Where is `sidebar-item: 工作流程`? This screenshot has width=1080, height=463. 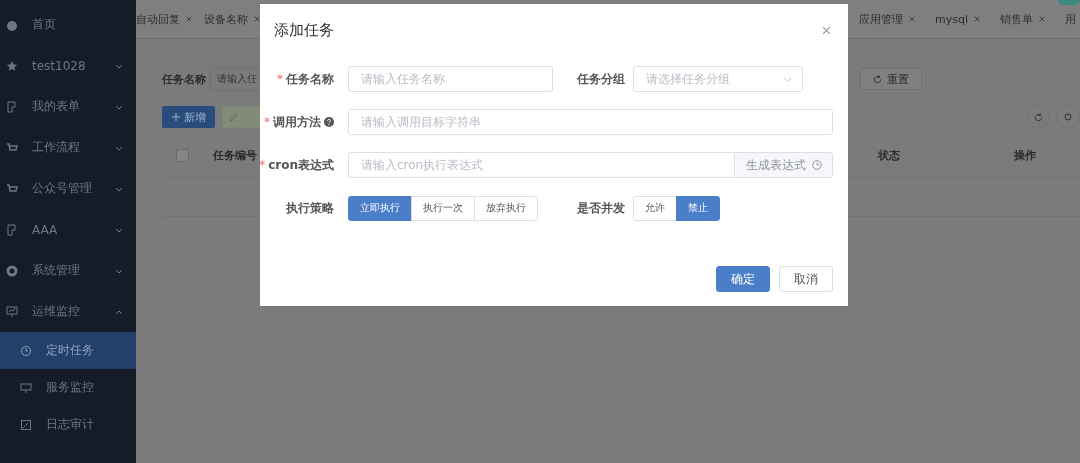
sidebar-item: 工作流程 is located at coordinates (68, 147).